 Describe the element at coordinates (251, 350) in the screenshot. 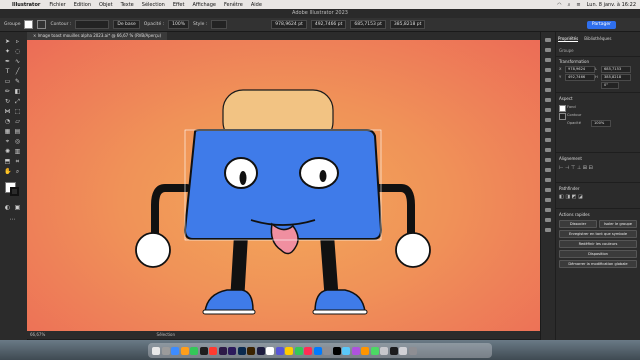

I see `illustrator-icon` at that location.